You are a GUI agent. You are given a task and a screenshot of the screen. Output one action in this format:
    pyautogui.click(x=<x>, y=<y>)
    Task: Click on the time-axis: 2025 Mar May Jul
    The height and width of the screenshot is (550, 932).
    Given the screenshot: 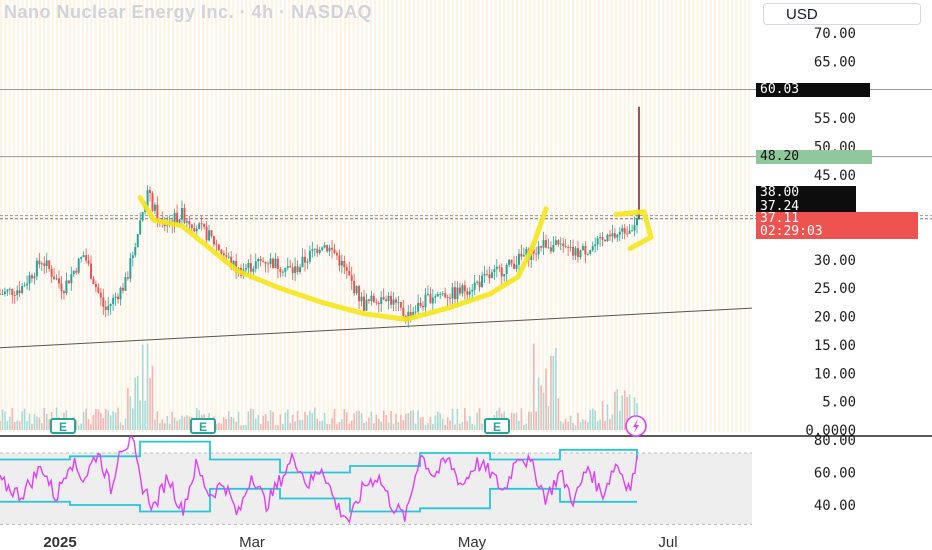 What is the action you would take?
    pyautogui.click(x=360, y=542)
    